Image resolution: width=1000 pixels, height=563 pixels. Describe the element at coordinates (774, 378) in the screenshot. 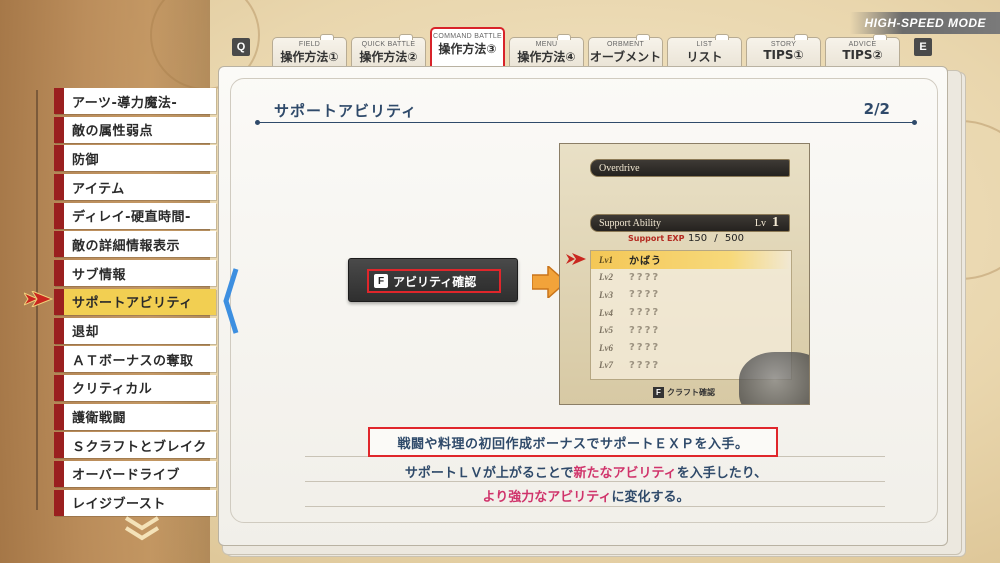

I see `mech-decor` at that location.